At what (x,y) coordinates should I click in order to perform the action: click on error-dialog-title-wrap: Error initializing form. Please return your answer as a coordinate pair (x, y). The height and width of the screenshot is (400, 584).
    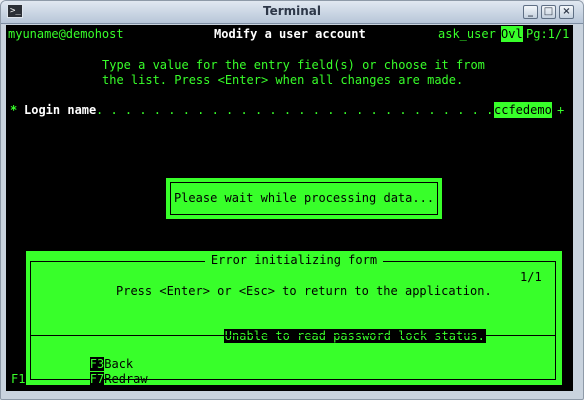
    Looking at the image, I should click on (294, 260).